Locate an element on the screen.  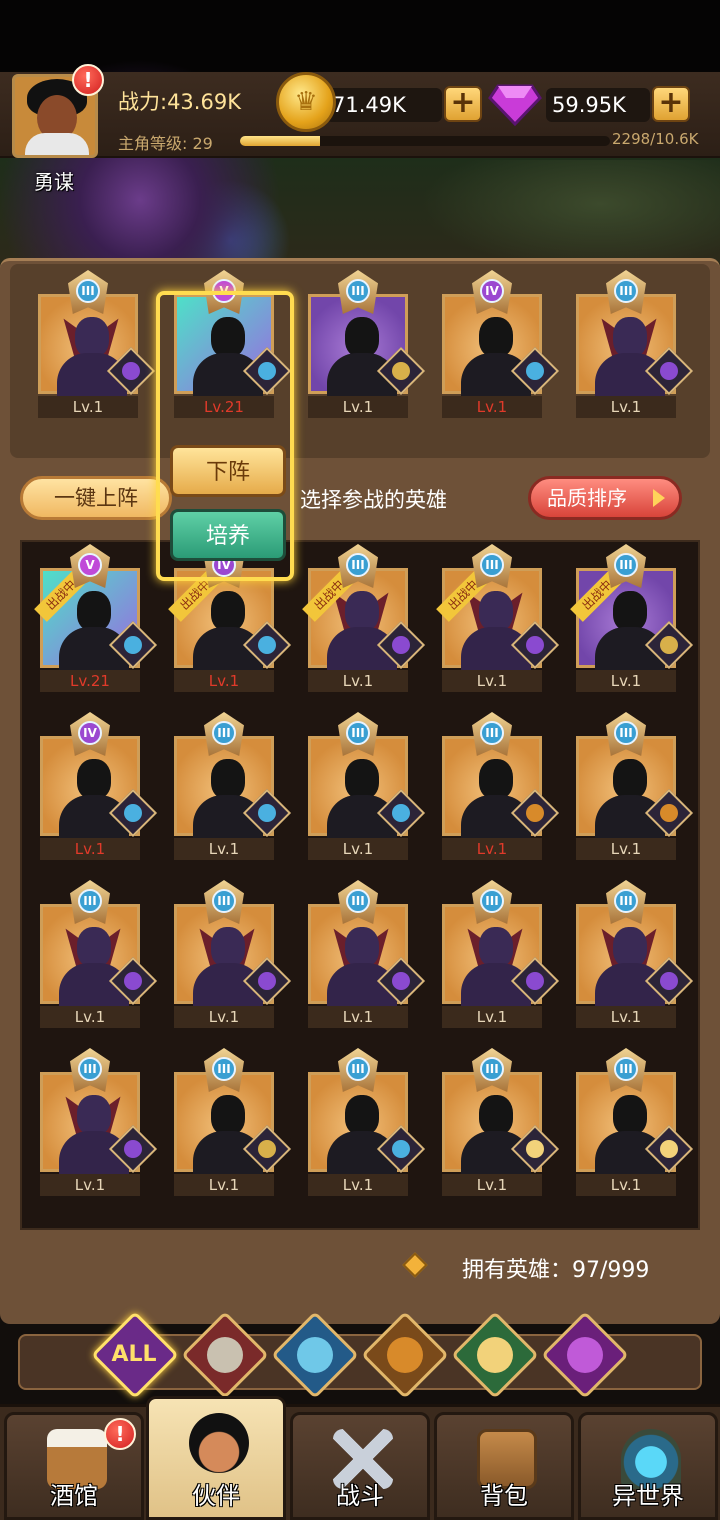
lion-icon is located at coordinates (405, 1355).